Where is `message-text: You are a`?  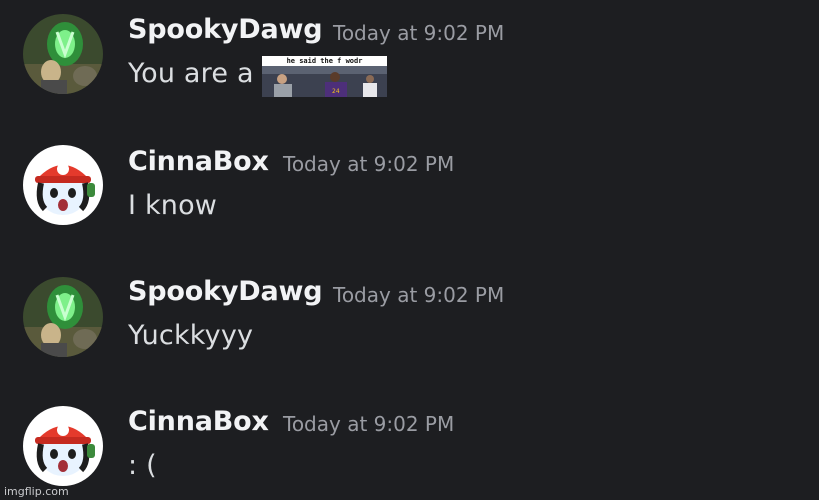 message-text: You are a is located at coordinates (191, 73).